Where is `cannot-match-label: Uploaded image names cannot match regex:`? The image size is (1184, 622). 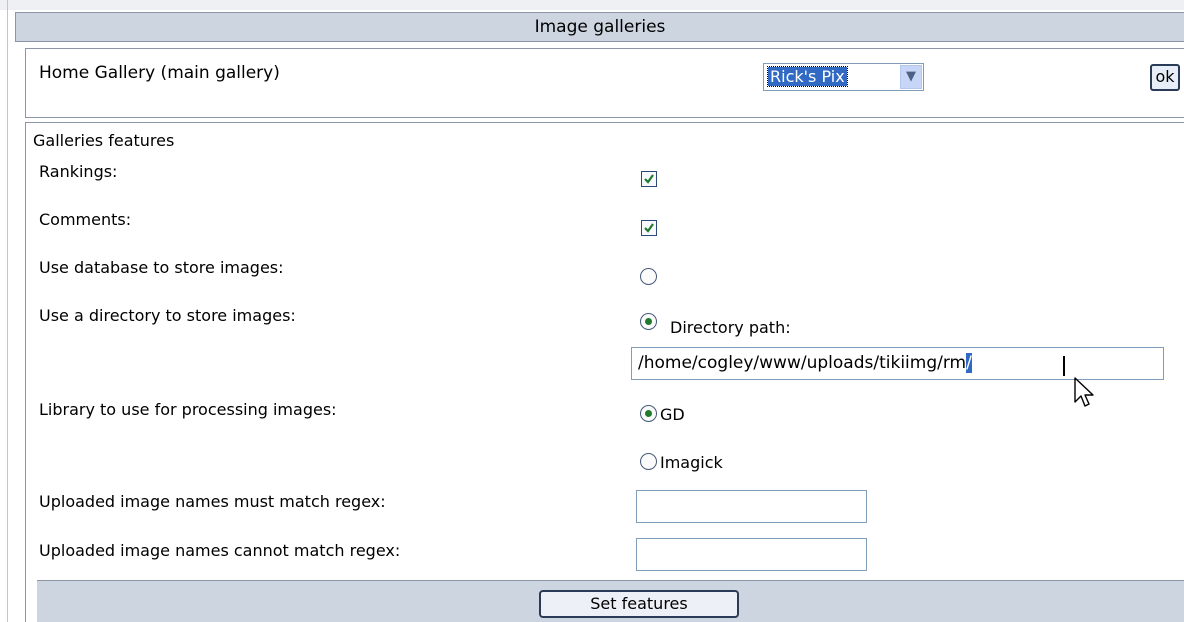 cannot-match-label: Uploaded image names cannot match regex: is located at coordinates (220, 550).